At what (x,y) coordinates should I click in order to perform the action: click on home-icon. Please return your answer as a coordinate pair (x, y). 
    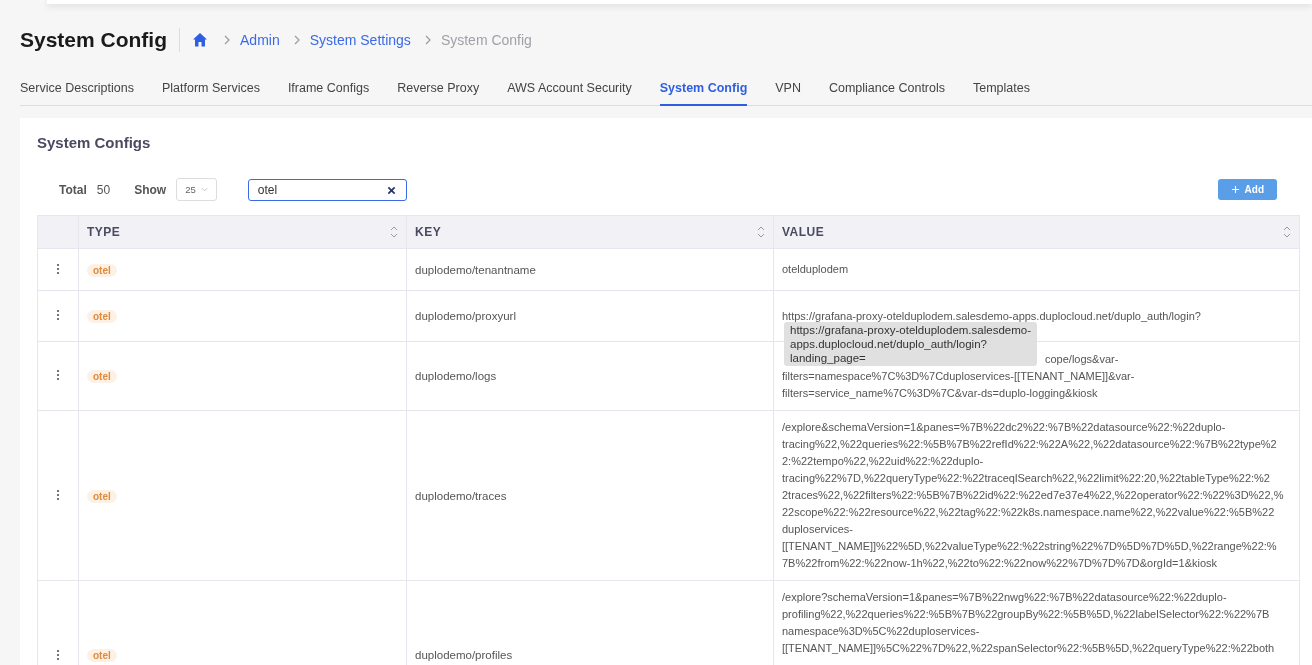
    Looking at the image, I should click on (200, 40).